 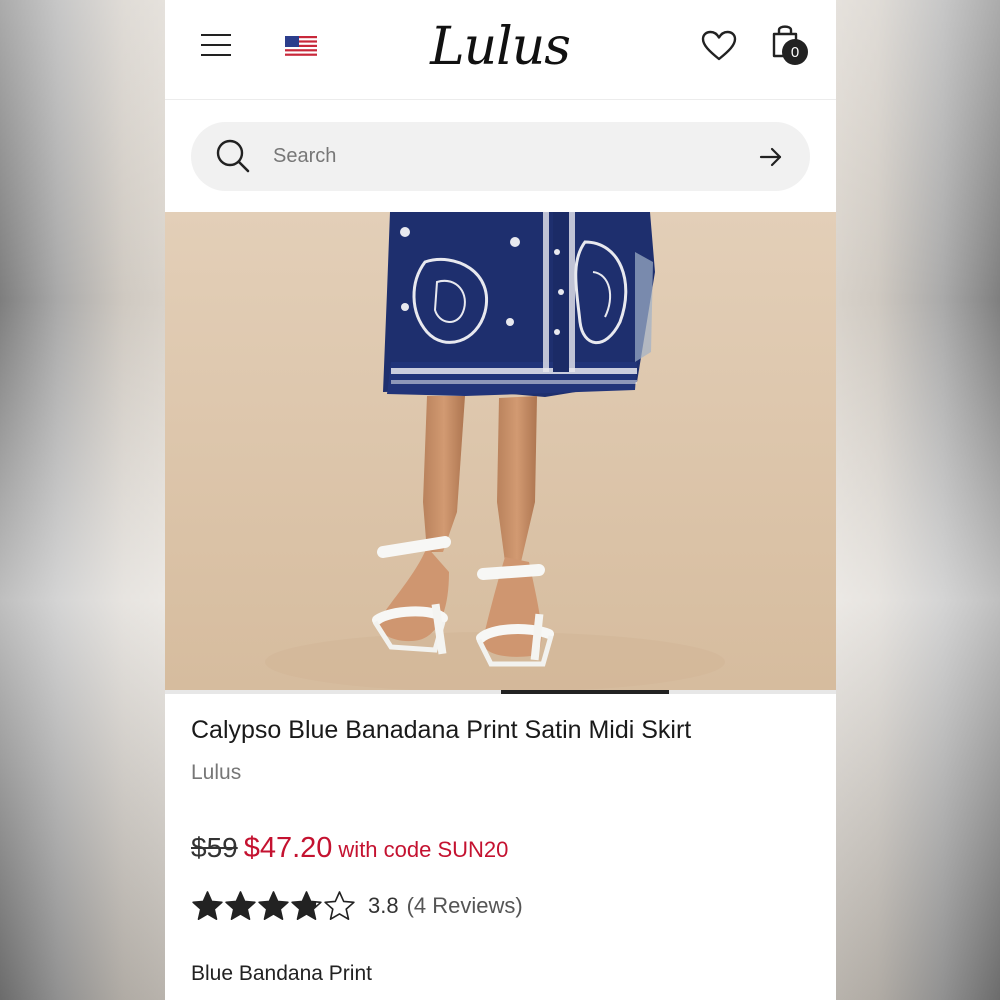 What do you see at coordinates (719, 46) in the screenshot?
I see `heart-icon` at bounding box center [719, 46].